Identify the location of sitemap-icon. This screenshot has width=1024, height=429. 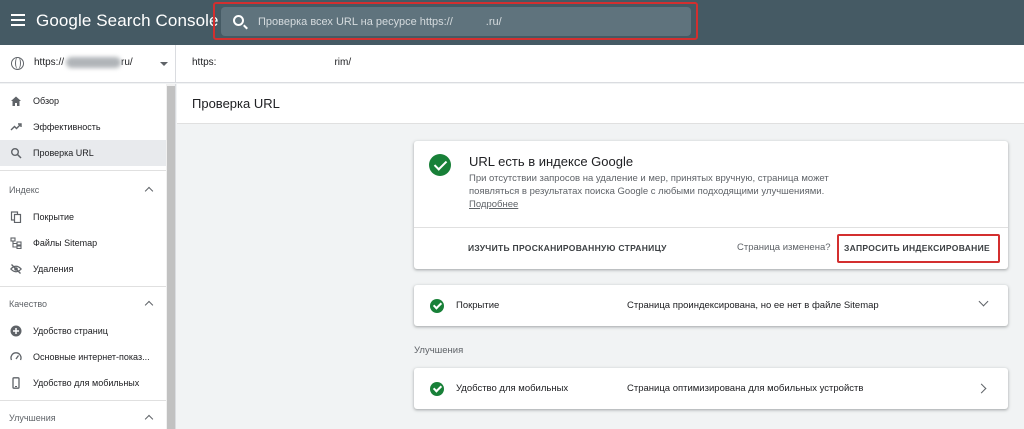
(16, 243).